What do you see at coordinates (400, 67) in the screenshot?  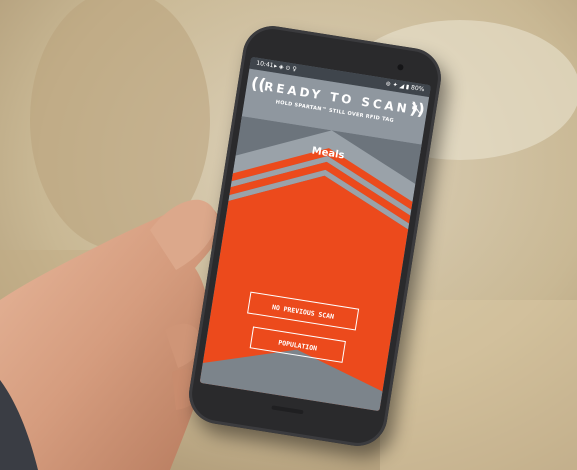 I see `front-camera` at bounding box center [400, 67].